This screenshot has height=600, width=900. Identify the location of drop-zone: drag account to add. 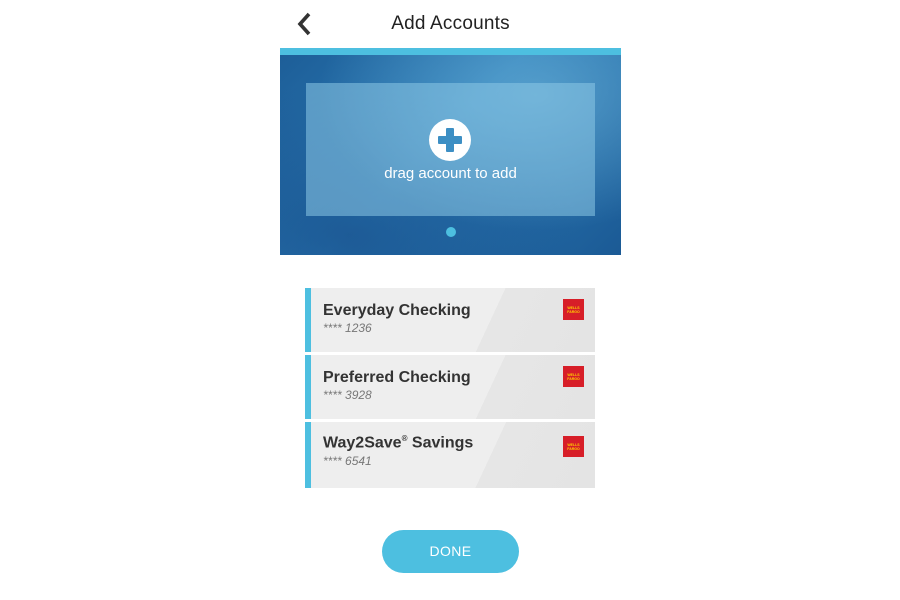
(450, 149).